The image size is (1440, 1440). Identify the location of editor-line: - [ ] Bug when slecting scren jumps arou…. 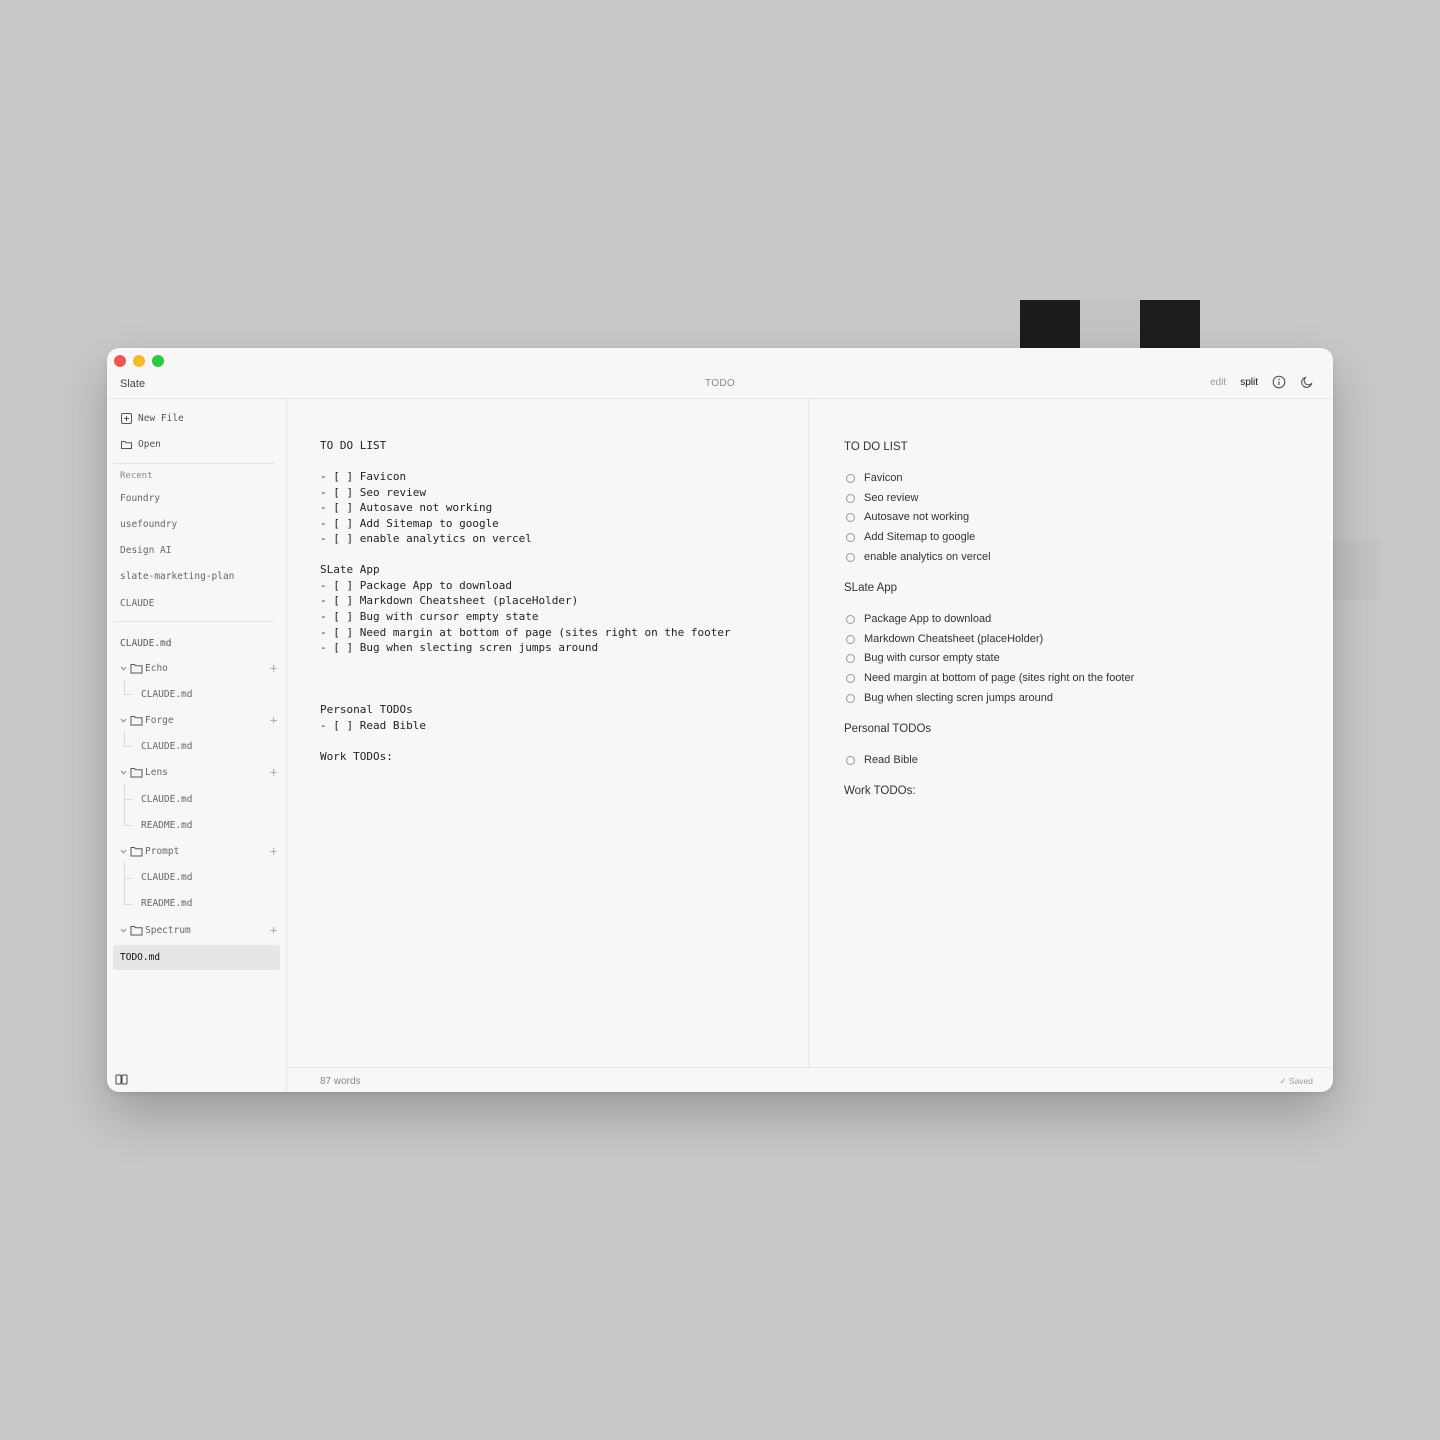
(459, 647).